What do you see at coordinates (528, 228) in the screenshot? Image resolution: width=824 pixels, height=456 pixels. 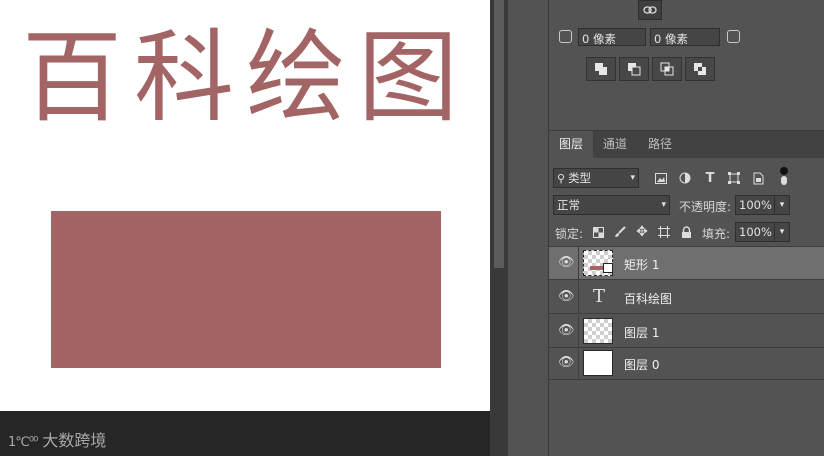 I see `panel-gutter` at bounding box center [528, 228].